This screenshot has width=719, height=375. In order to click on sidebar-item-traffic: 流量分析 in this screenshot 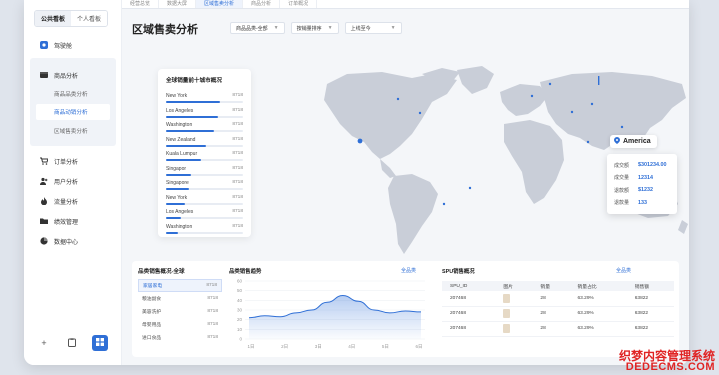, I will do `click(73, 201)`.